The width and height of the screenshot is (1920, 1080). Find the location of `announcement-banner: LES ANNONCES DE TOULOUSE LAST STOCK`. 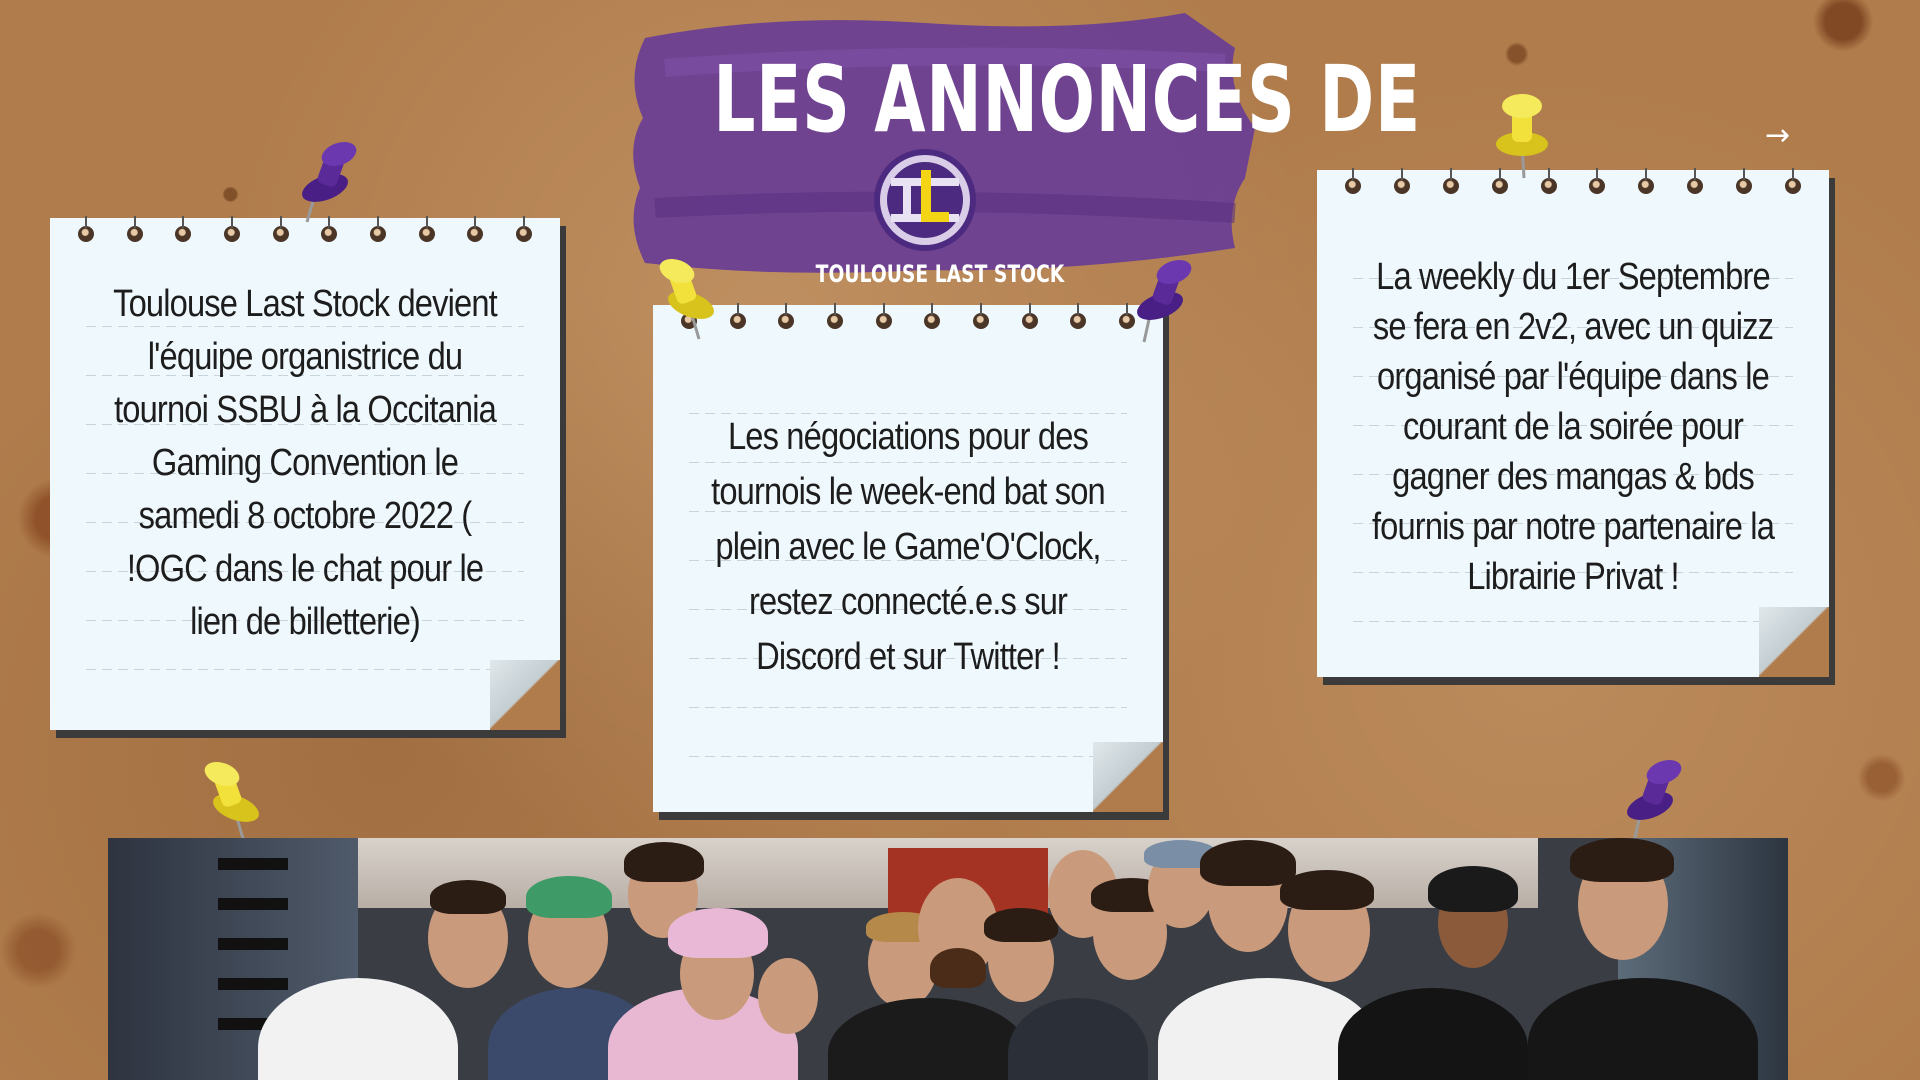

announcement-banner: LES ANNONCES DE TOULOUSE LAST STOCK is located at coordinates (1023, 148).